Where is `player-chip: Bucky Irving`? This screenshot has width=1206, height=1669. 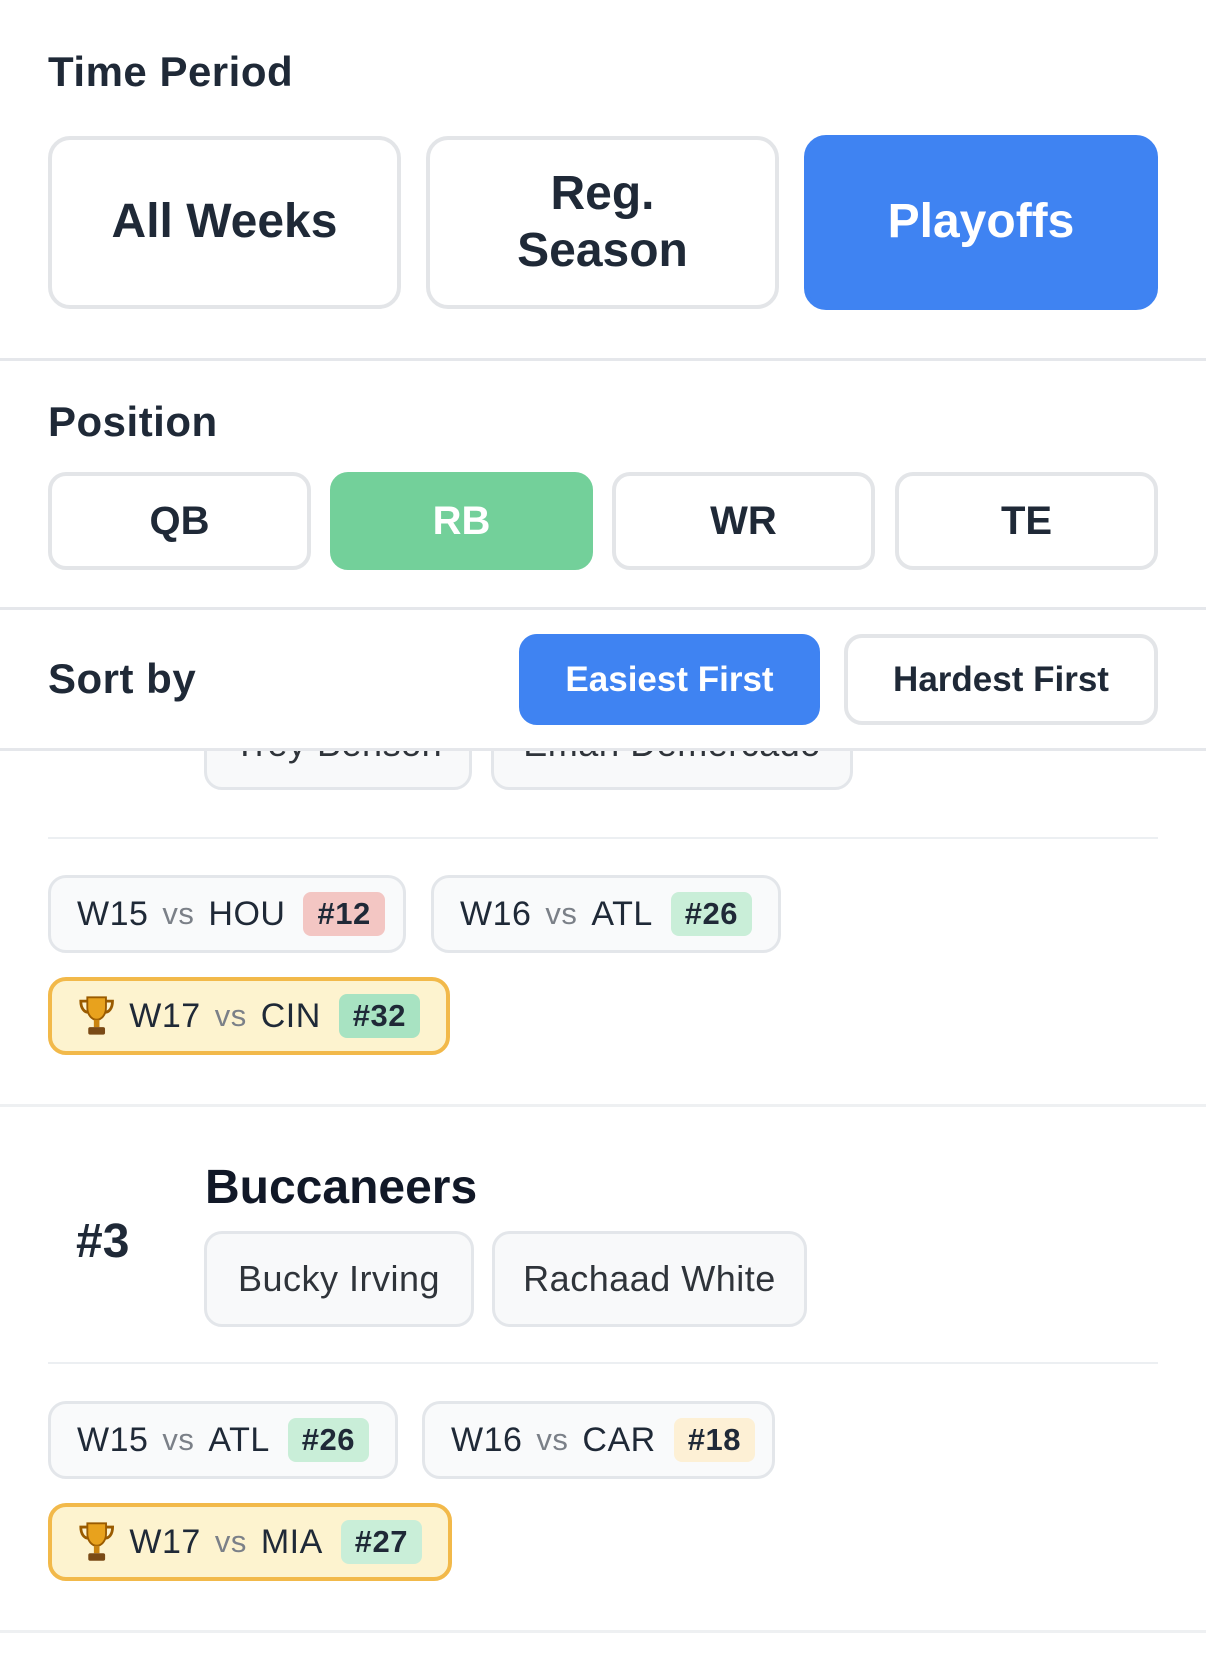 player-chip: Bucky Irving is located at coordinates (339, 1279).